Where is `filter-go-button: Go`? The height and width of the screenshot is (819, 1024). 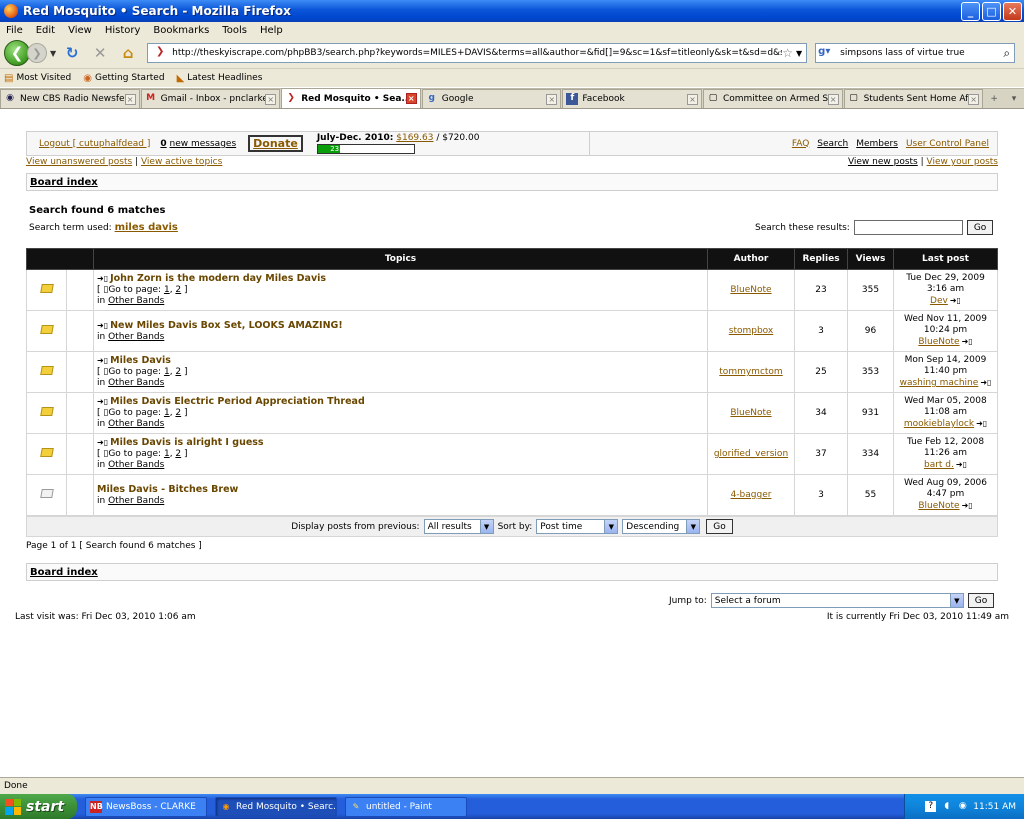 filter-go-button: Go is located at coordinates (719, 526).